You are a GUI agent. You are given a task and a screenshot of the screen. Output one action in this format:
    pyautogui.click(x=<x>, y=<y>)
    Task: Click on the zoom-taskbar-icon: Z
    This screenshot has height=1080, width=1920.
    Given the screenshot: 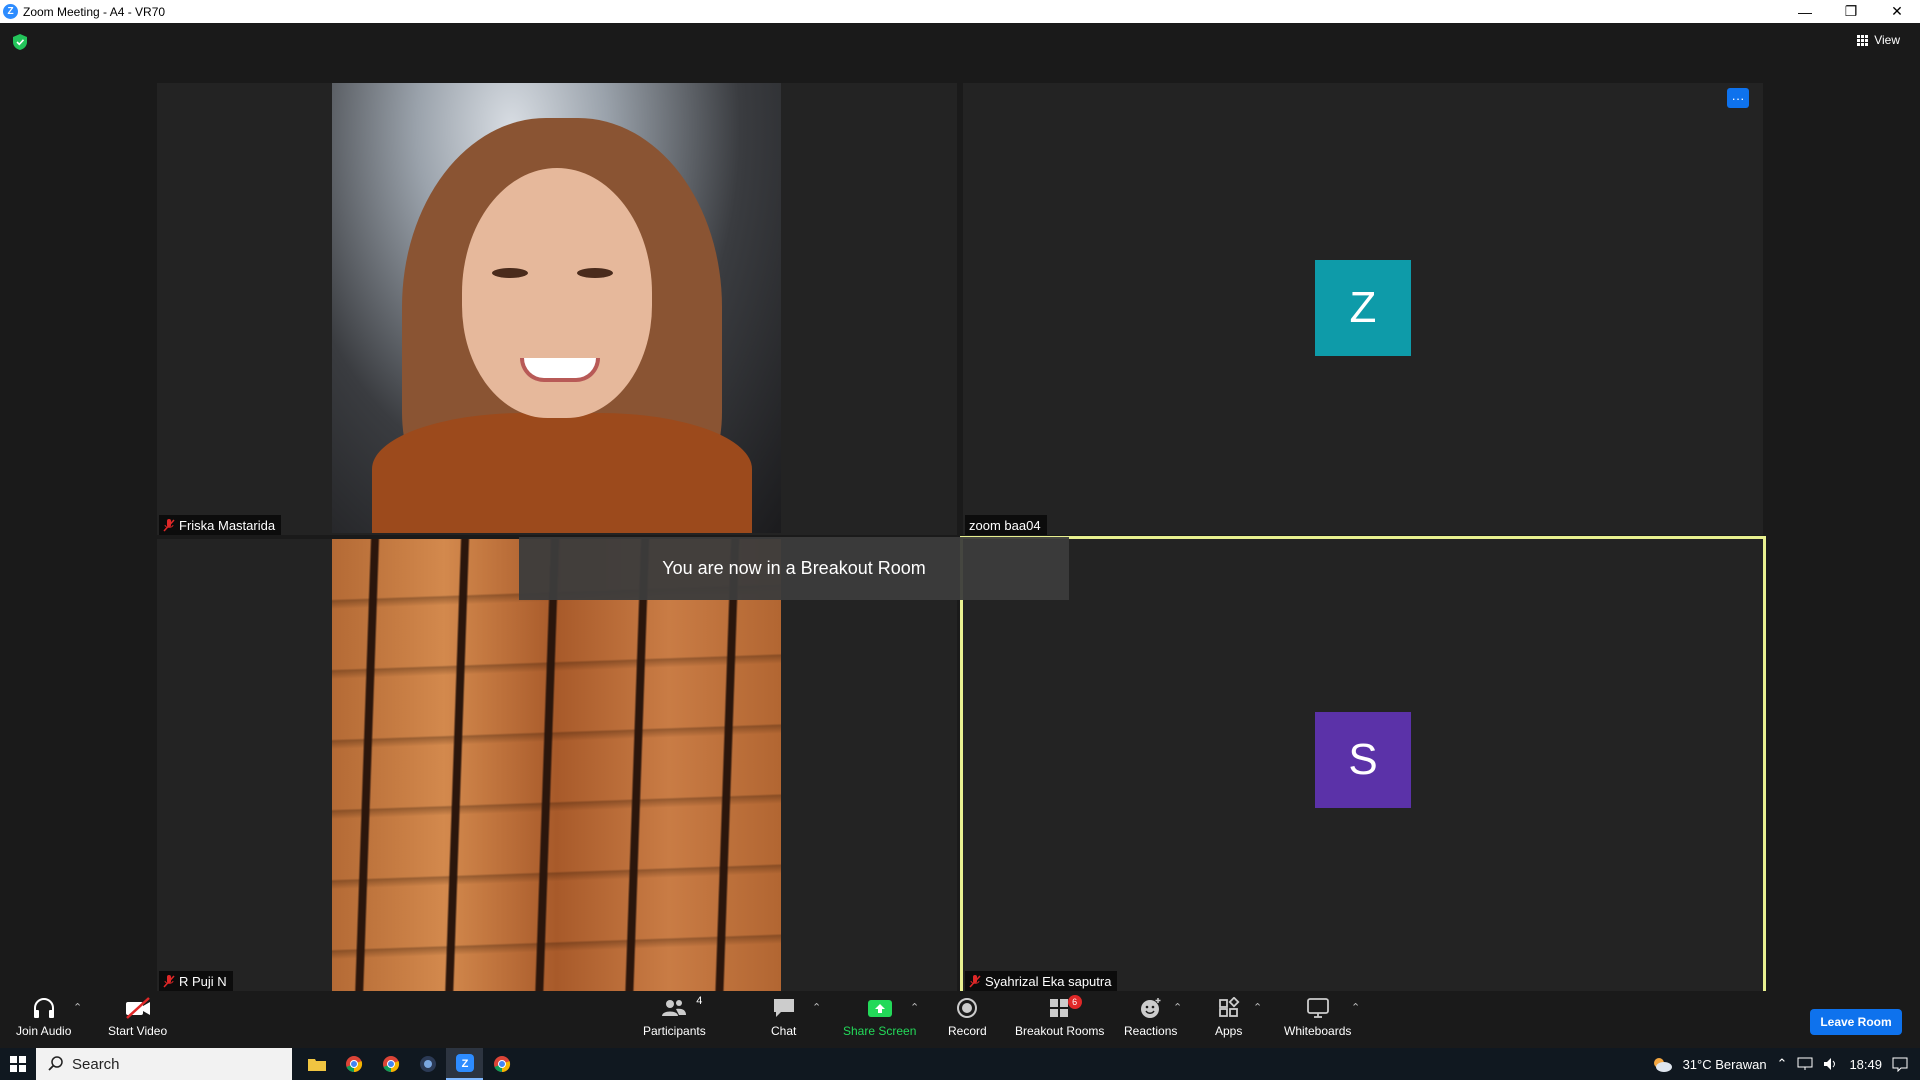 What is the action you would take?
    pyautogui.click(x=464, y=1064)
    